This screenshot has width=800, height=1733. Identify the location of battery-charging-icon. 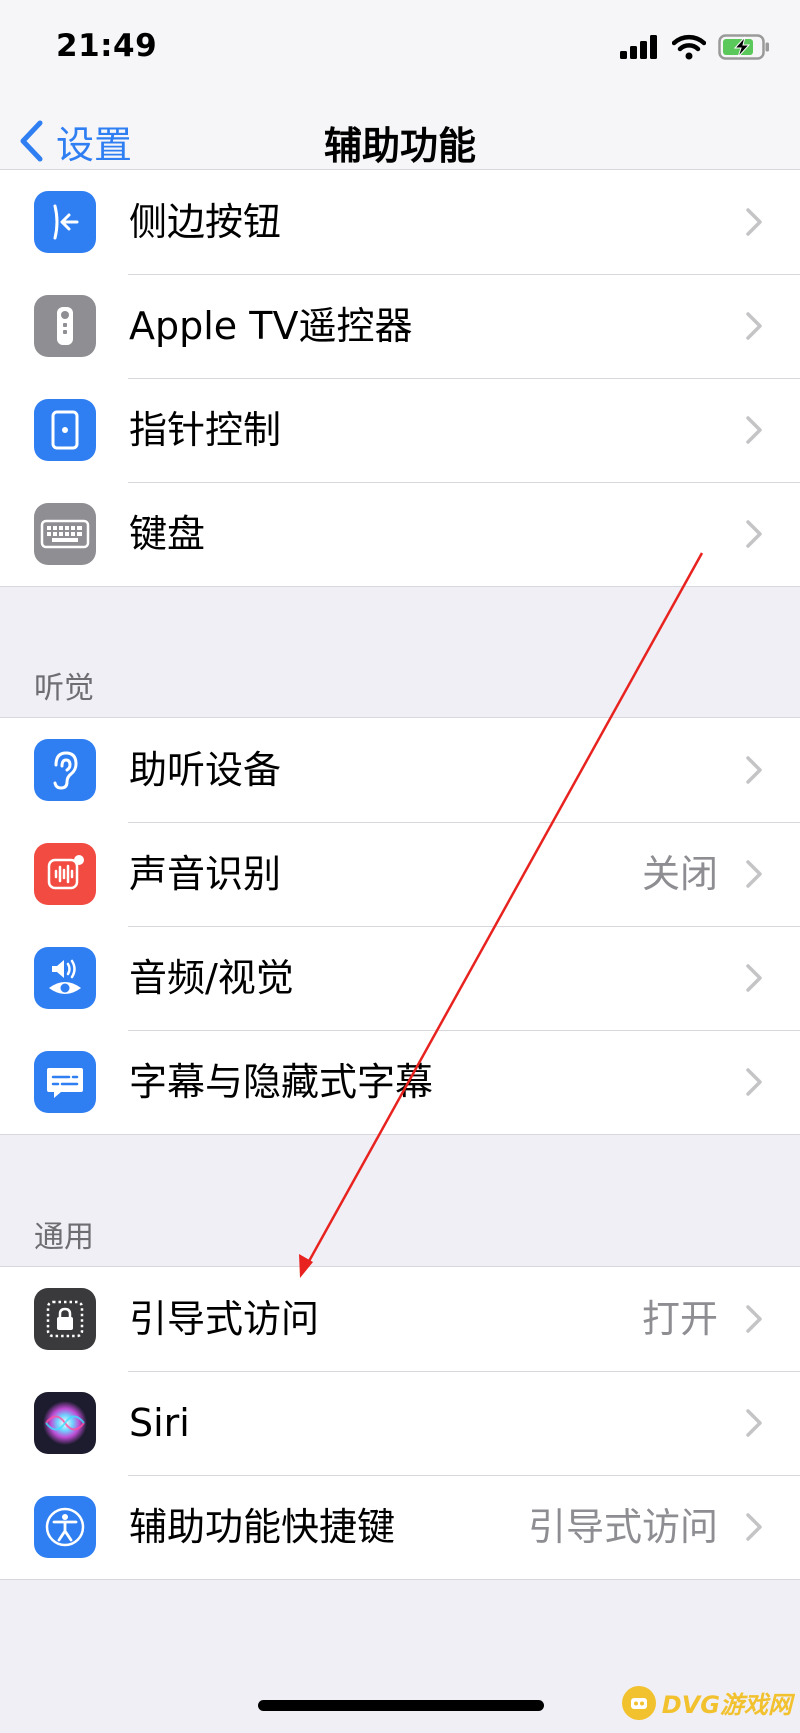
(743, 47).